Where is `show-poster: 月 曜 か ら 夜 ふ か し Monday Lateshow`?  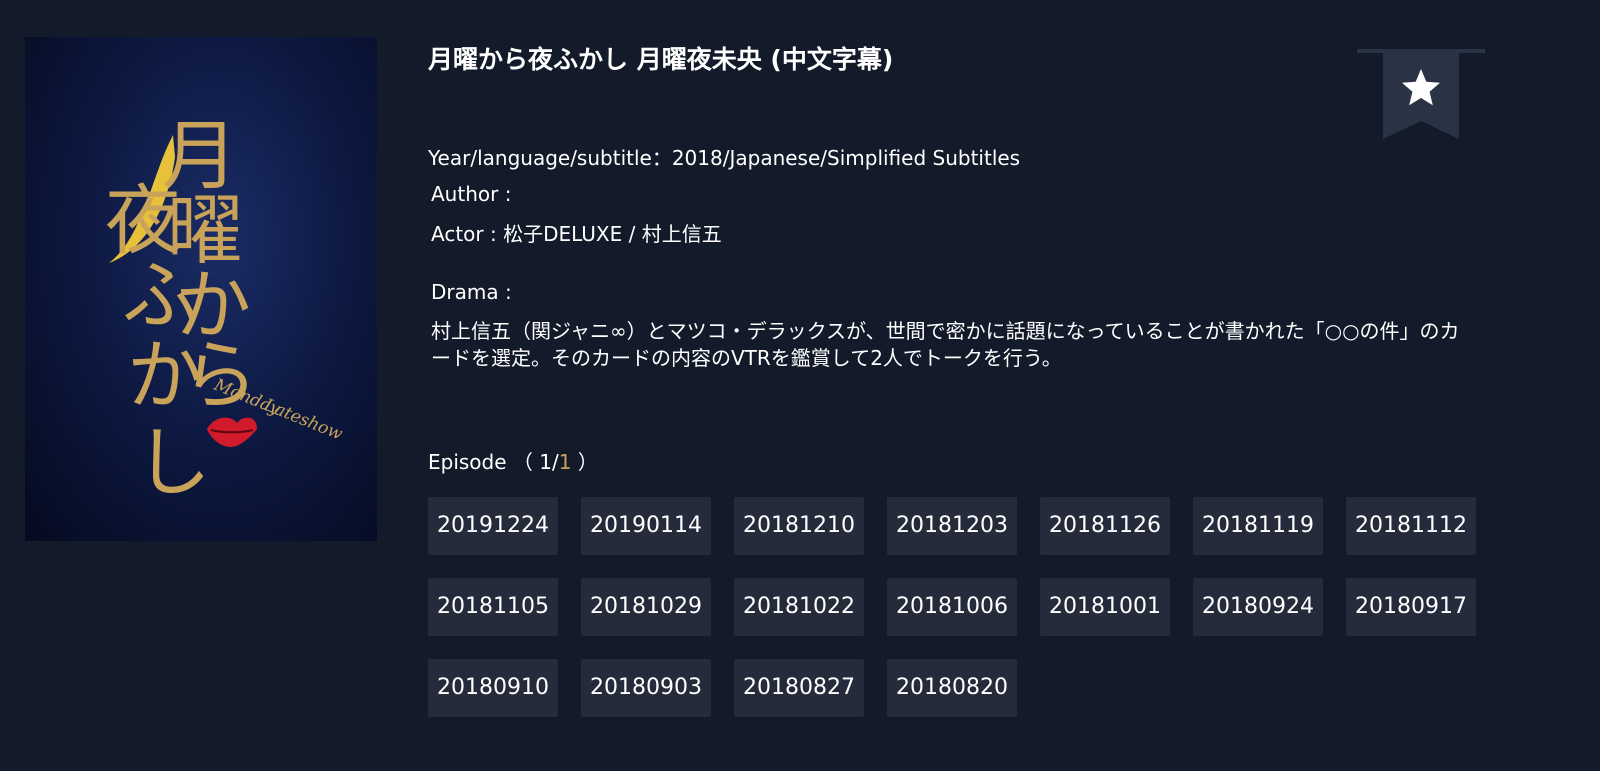
show-poster: 月 曜 か ら 夜 ふ か し Monday Lateshow is located at coordinates (201, 289).